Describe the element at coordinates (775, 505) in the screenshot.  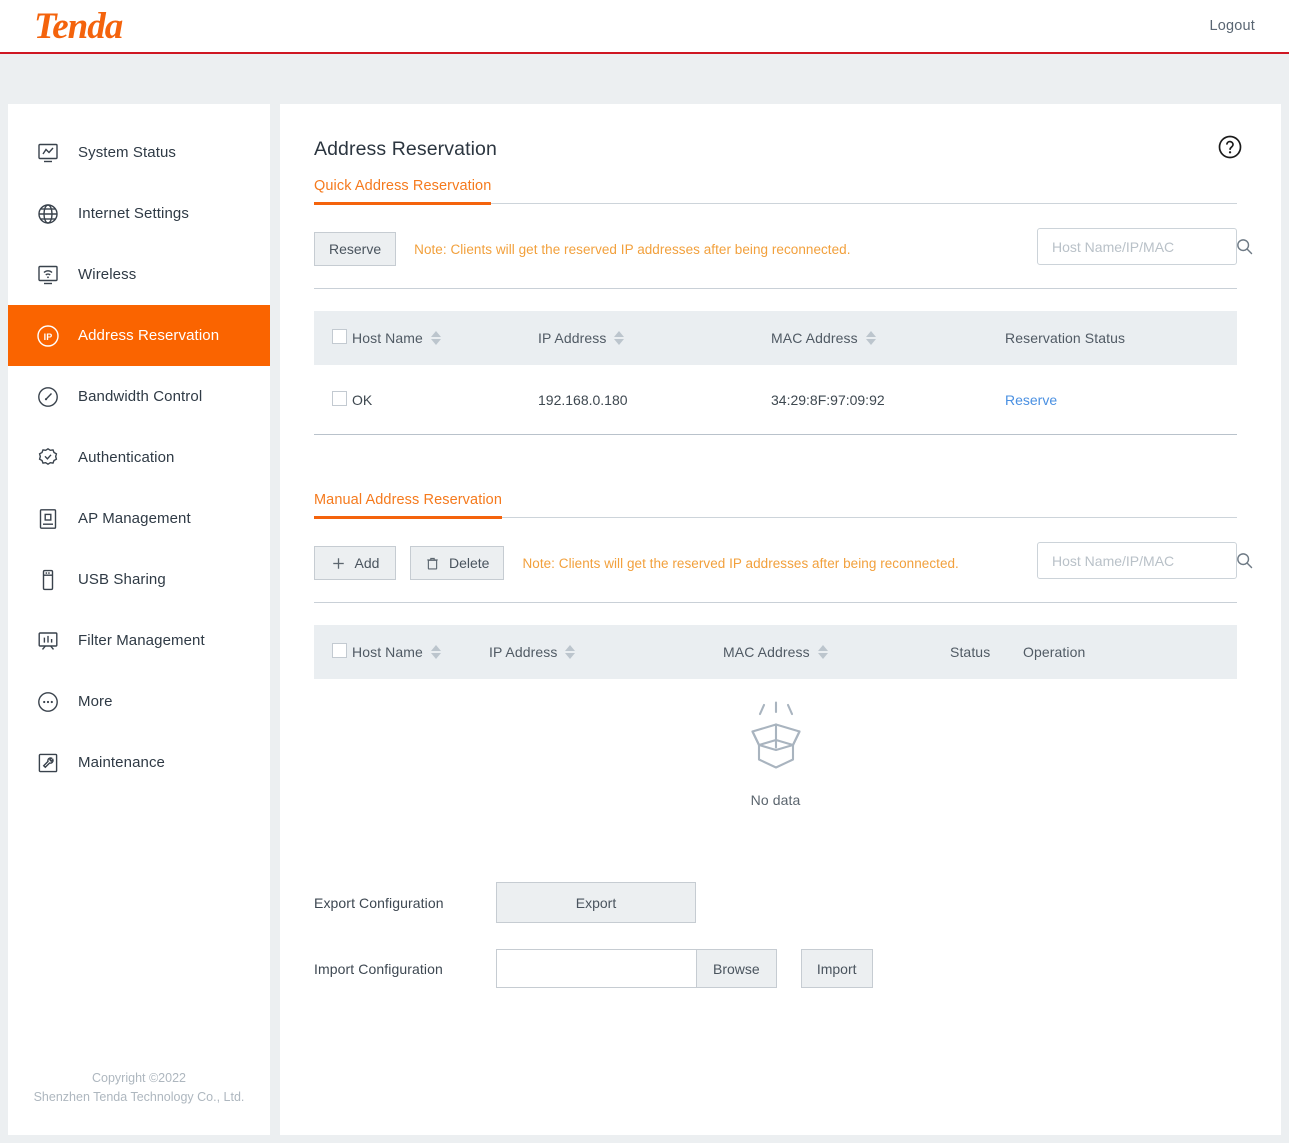
I see `tab-manual-address-reservation: Manual Address Reservation` at that location.